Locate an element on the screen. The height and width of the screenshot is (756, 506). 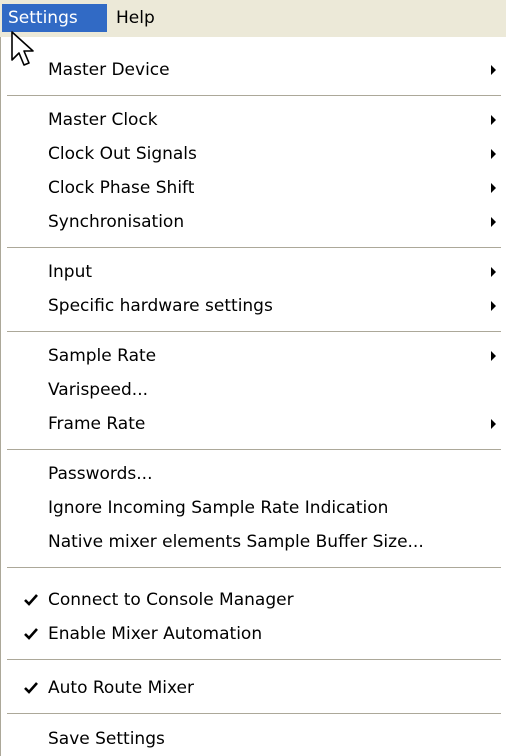
menu-item-label: Connect to Console Manager is located at coordinates (171, 600).